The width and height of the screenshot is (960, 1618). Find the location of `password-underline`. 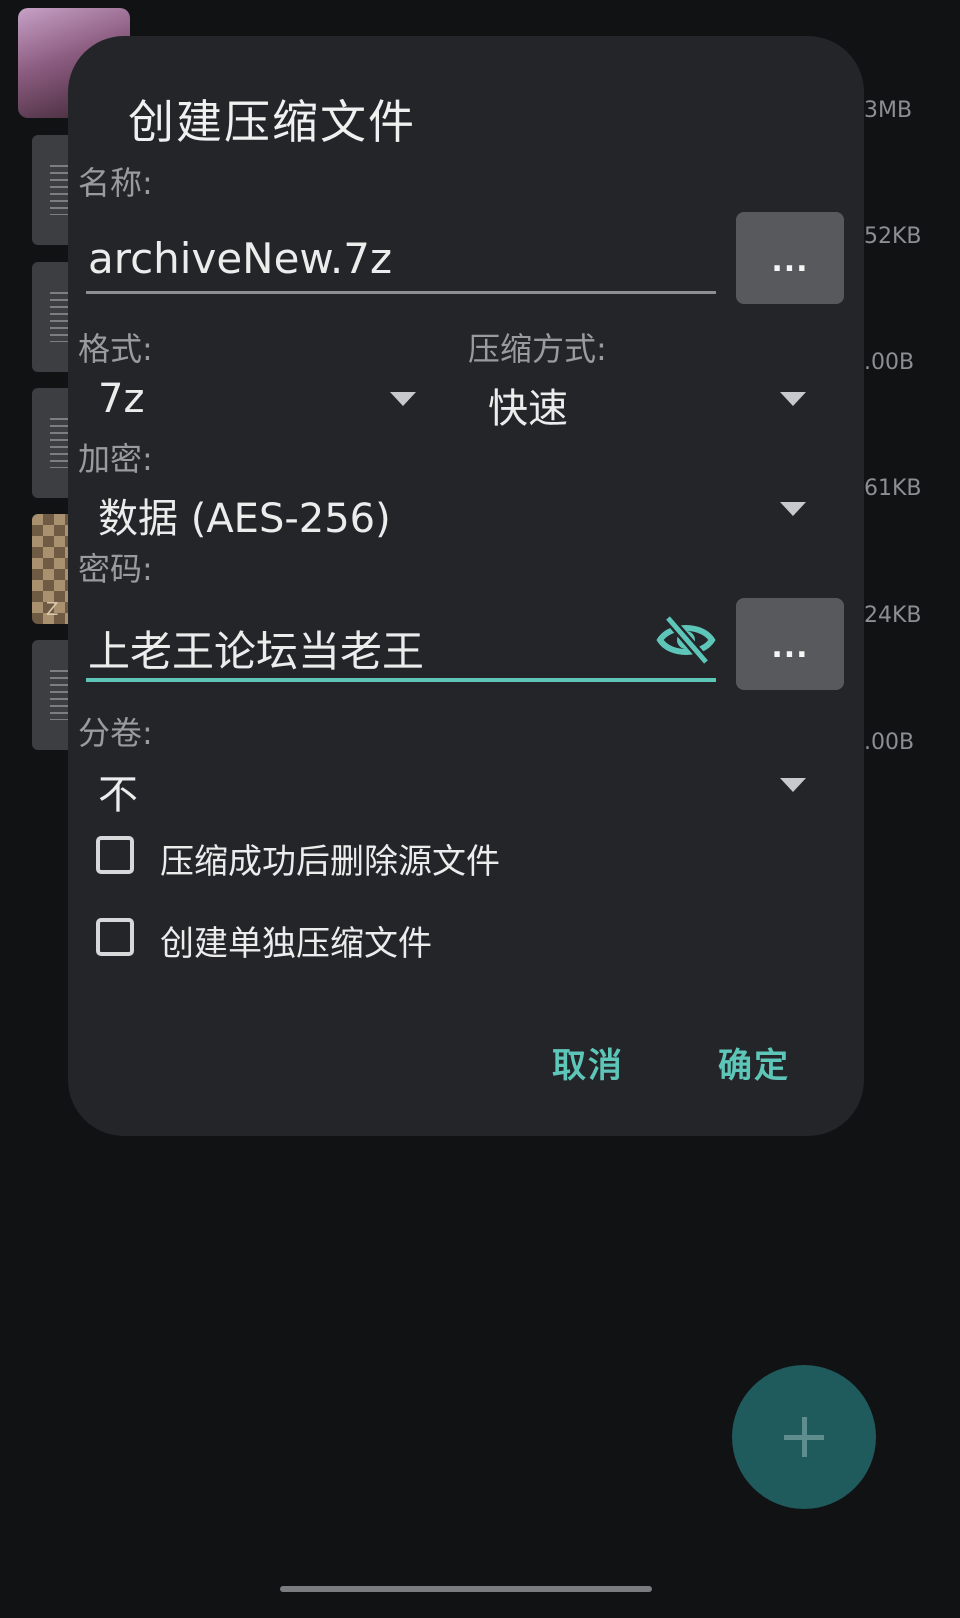

password-underline is located at coordinates (401, 680).